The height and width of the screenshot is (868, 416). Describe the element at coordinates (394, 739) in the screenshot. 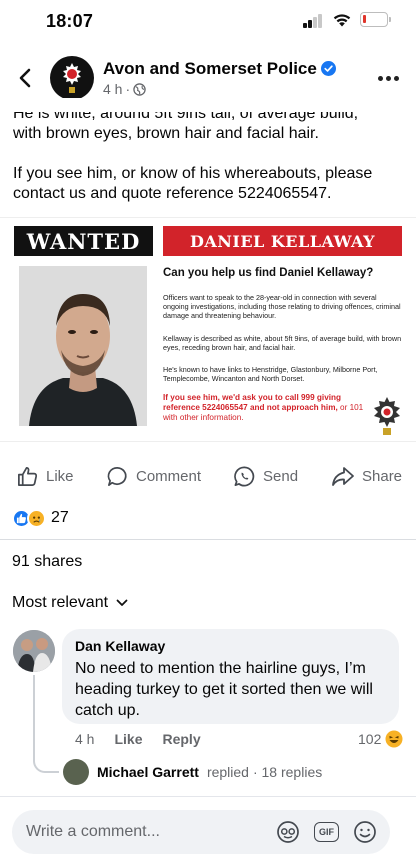

I see `laughing-emoji-icon` at that location.